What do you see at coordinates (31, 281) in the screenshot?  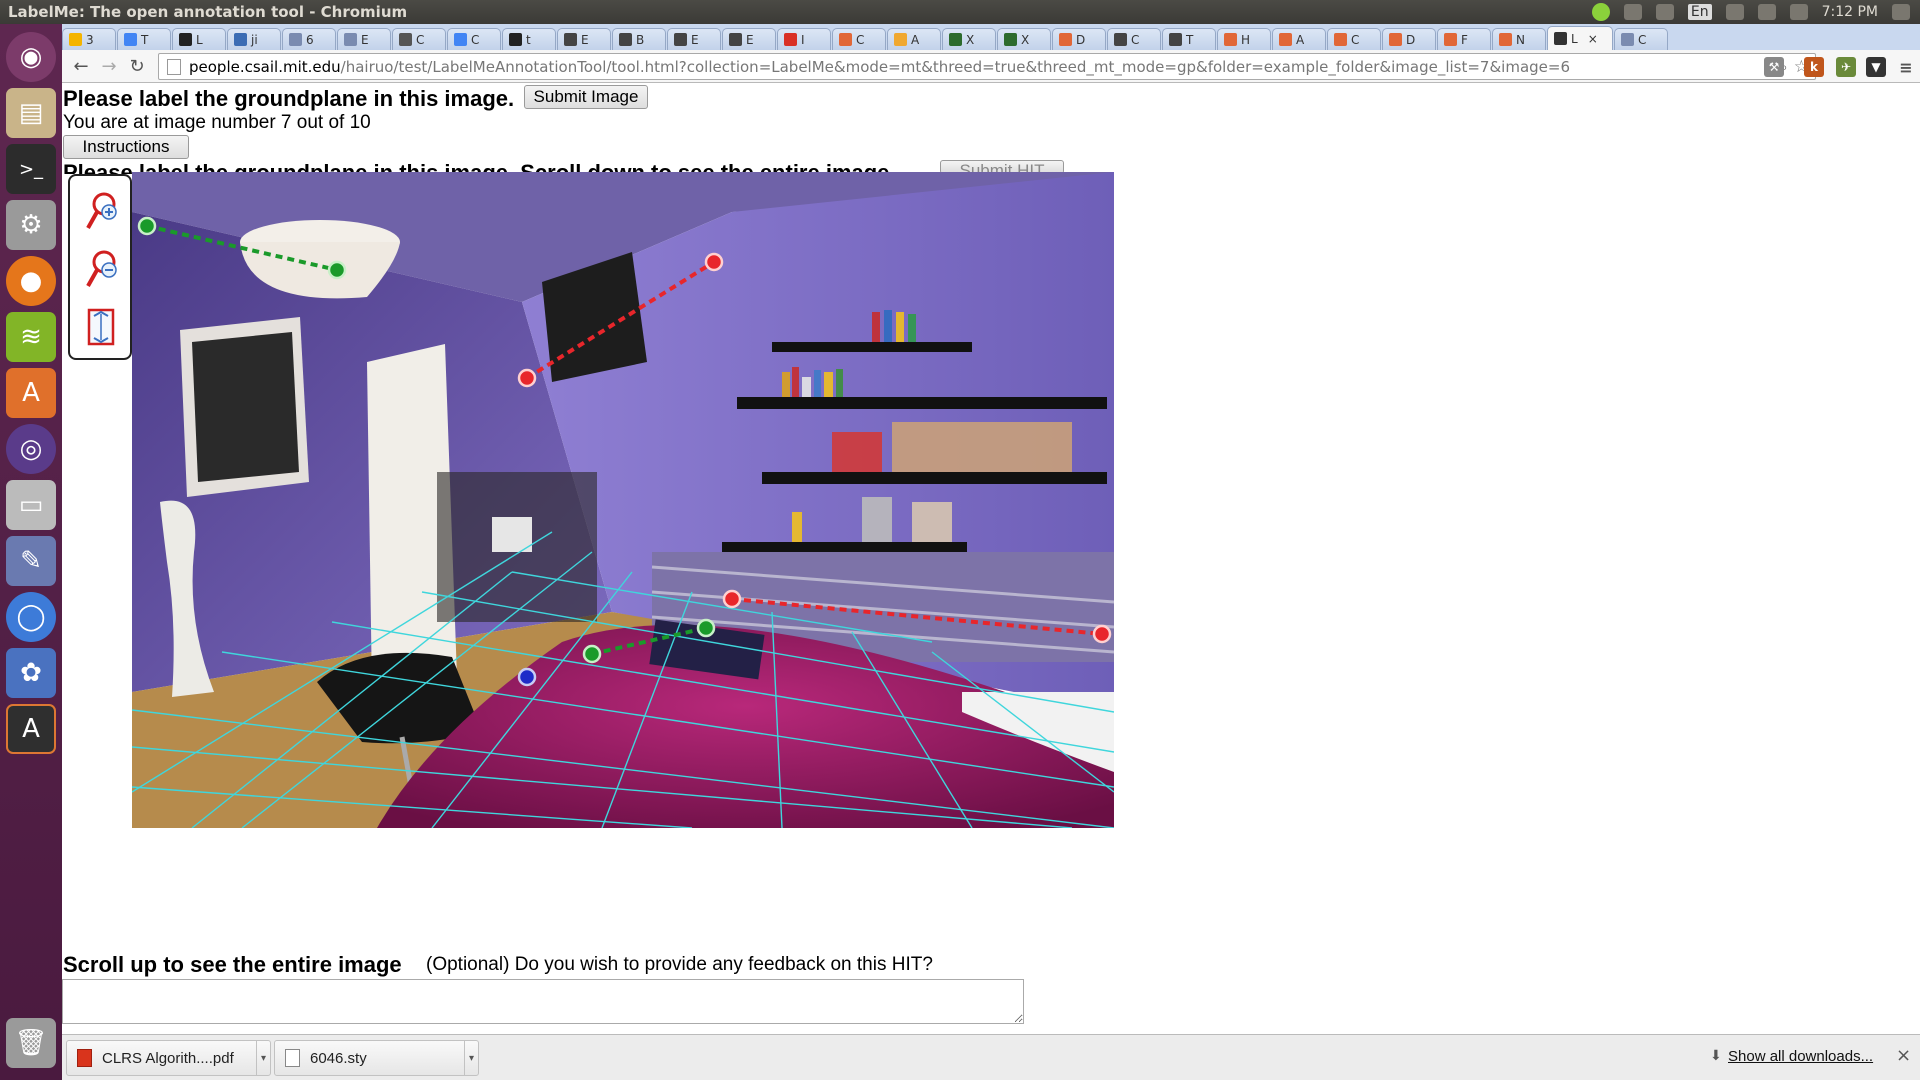 I see `firefox-icon: ●` at bounding box center [31, 281].